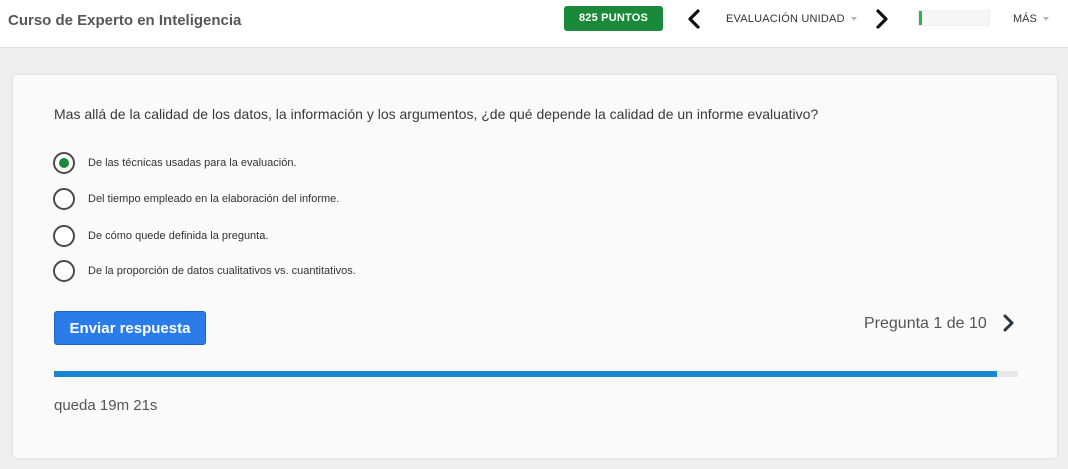  I want to click on unit-dropdown: EVALUACIÓN UNIDAD, so click(791, 19).